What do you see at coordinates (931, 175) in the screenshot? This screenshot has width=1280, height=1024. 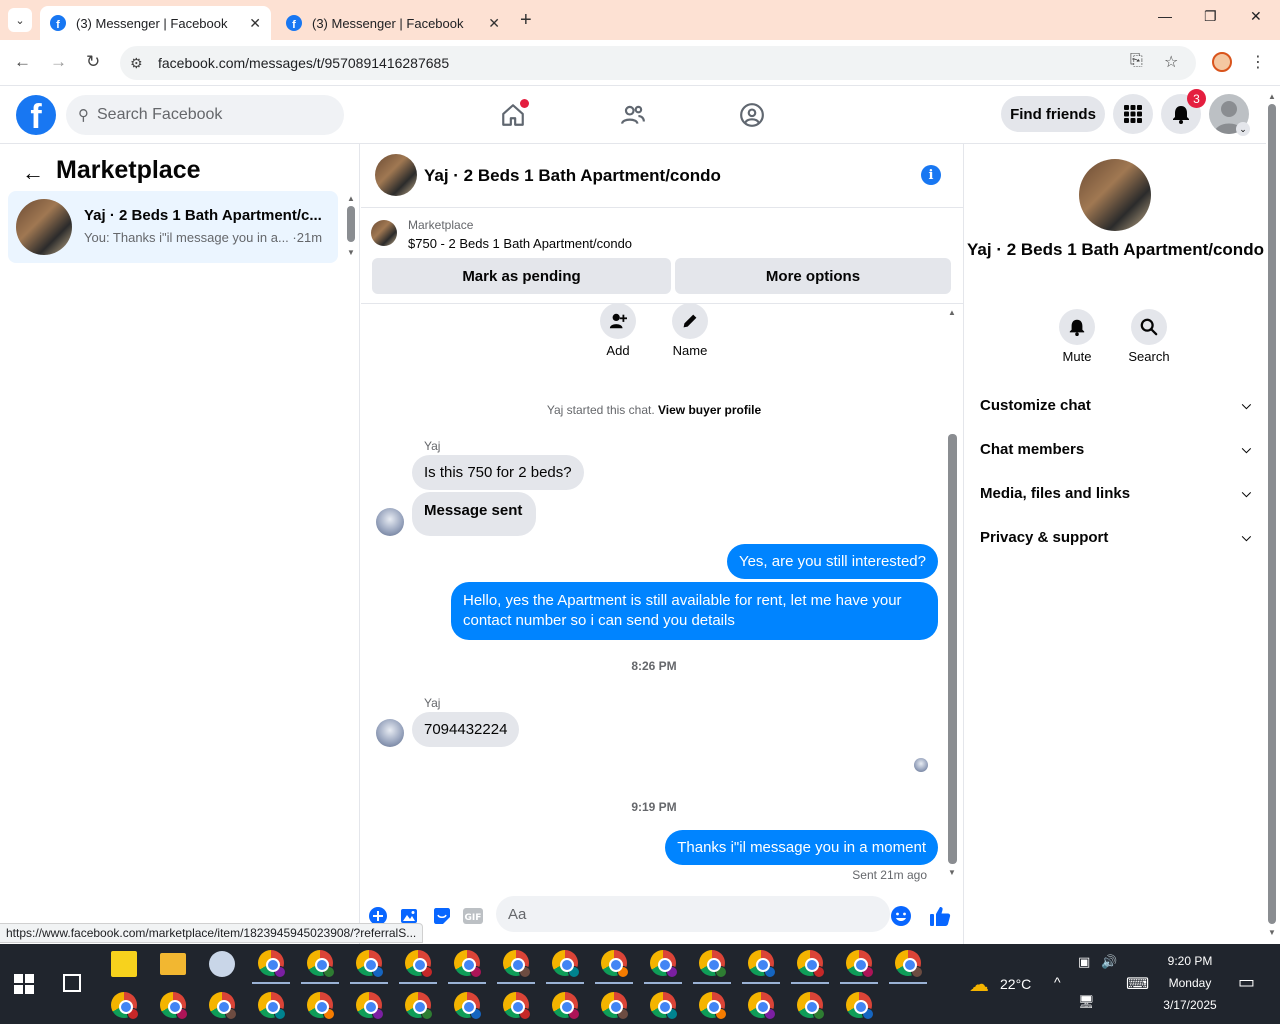 I see `info-icon: i` at bounding box center [931, 175].